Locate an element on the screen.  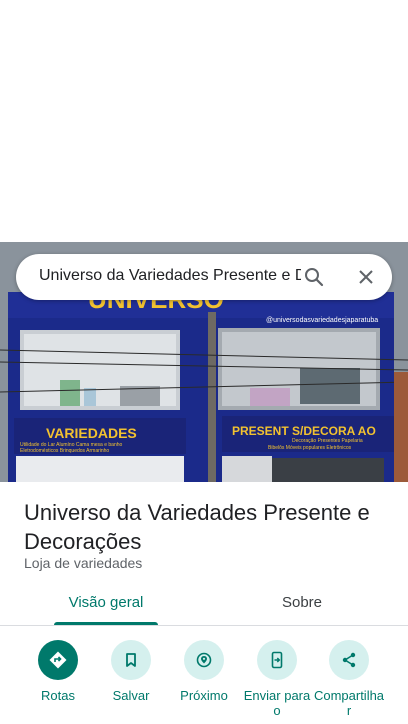
directions-icon is located at coordinates (58, 660).